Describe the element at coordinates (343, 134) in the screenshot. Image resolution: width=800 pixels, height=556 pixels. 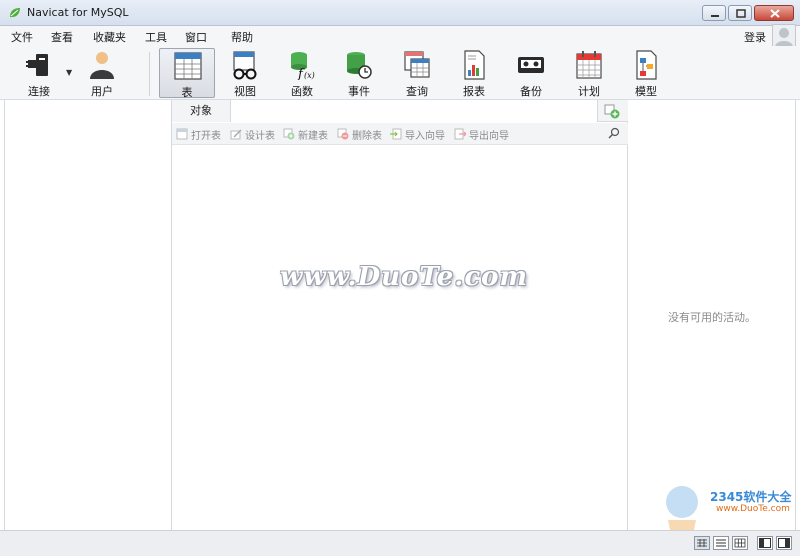
I see `delete-table-icon` at that location.